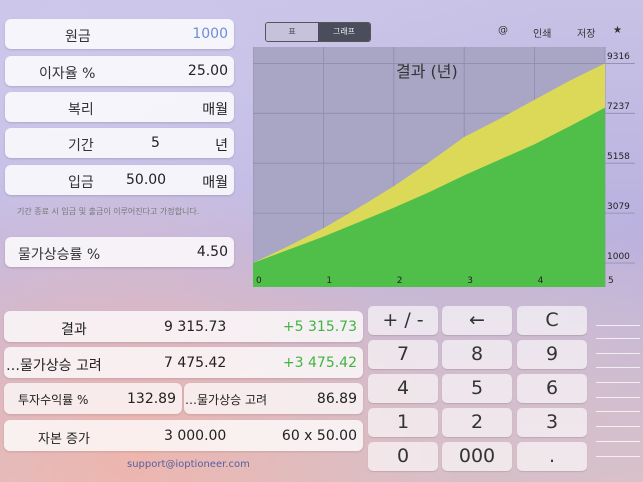 The width and height of the screenshot is (643, 482). I want to click on inflation-label: 물가상승률 %, so click(59, 255).